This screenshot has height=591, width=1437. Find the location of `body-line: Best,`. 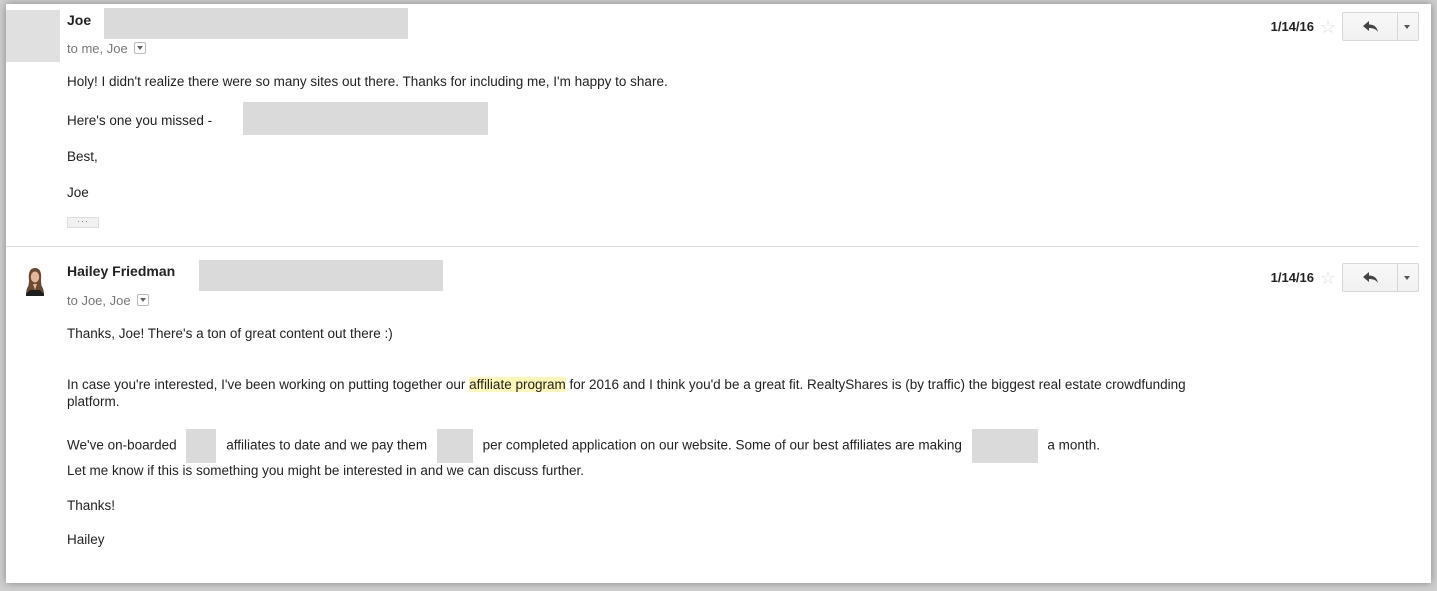

body-line: Best, is located at coordinates (82, 156).